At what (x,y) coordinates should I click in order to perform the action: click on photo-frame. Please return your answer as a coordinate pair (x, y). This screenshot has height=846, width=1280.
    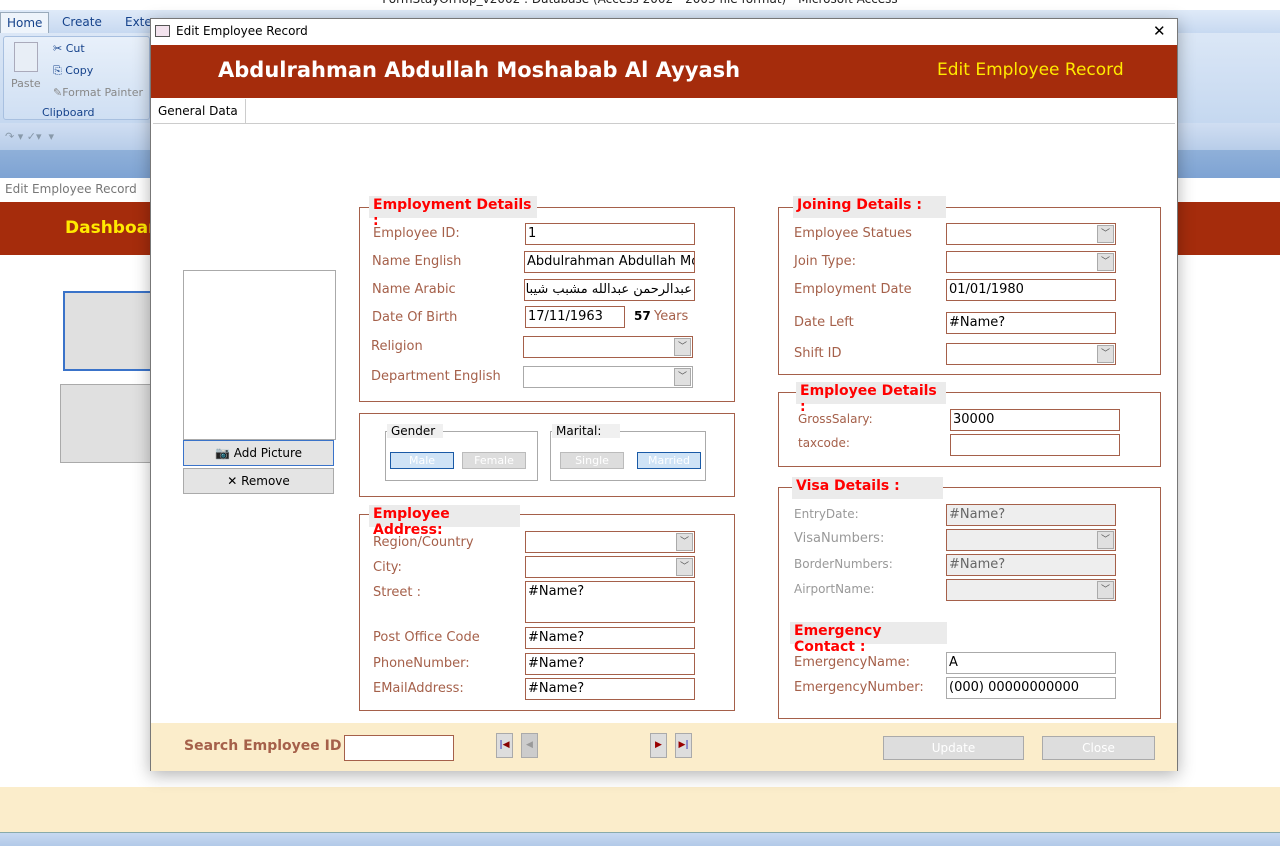
    Looking at the image, I should click on (259, 355).